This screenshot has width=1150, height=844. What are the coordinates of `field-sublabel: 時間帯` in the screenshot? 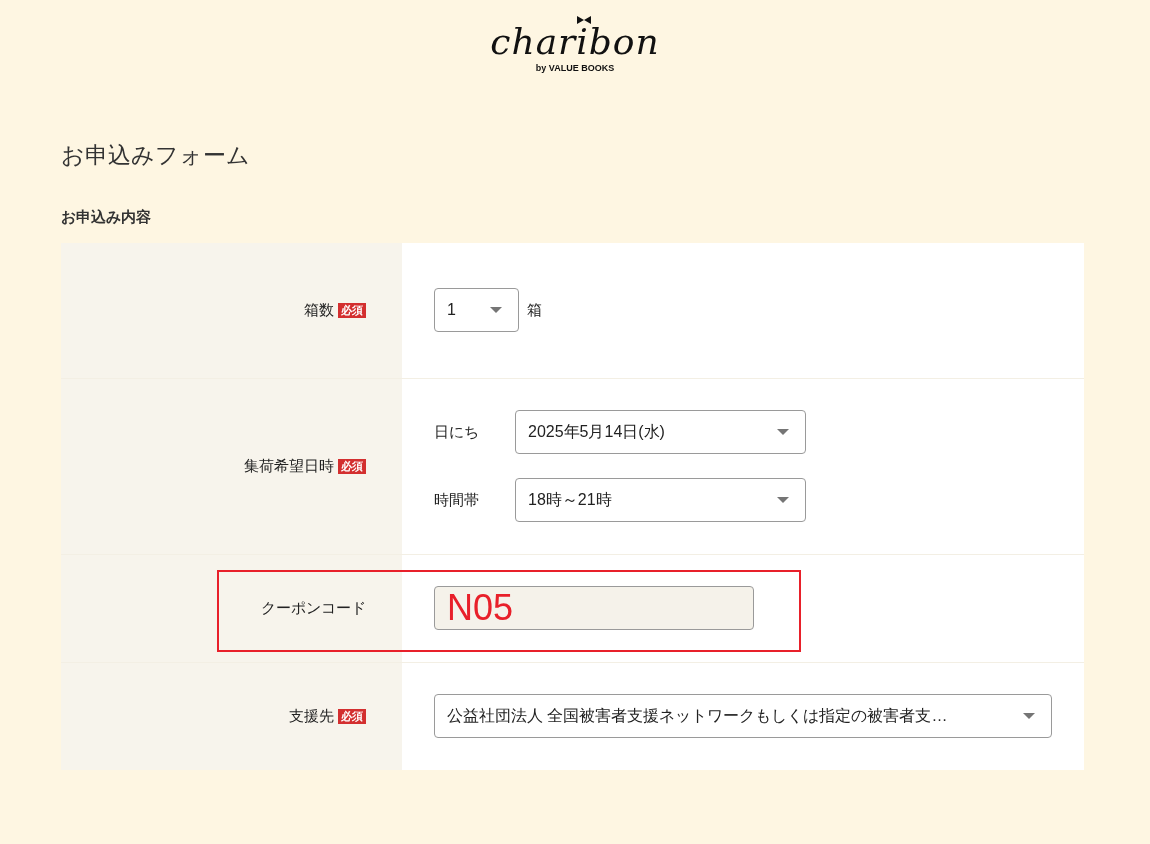 It's located at (457, 499).